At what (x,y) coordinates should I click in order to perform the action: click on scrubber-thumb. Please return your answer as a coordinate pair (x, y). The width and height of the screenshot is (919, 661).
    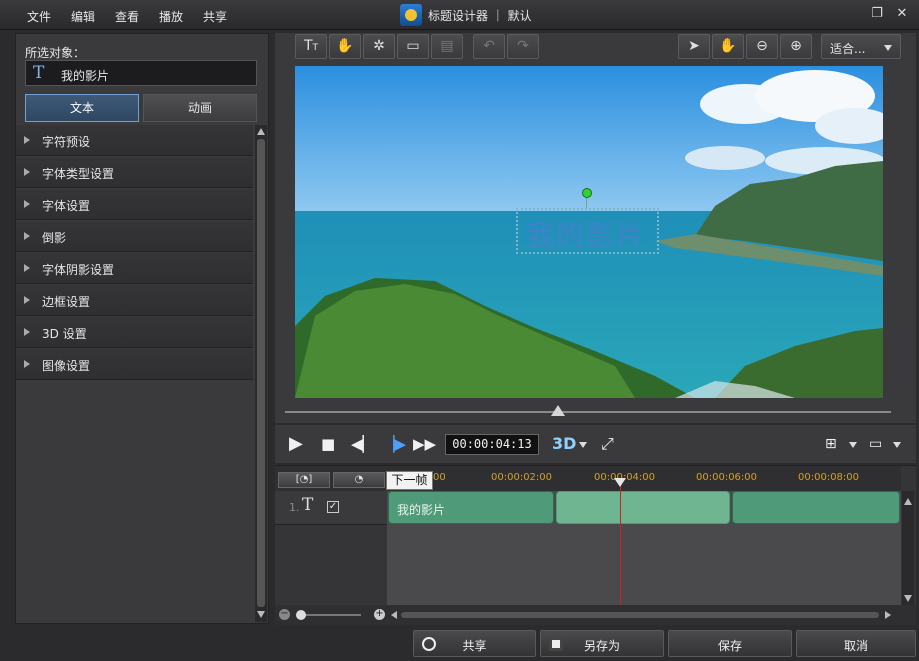
    Looking at the image, I should click on (558, 410).